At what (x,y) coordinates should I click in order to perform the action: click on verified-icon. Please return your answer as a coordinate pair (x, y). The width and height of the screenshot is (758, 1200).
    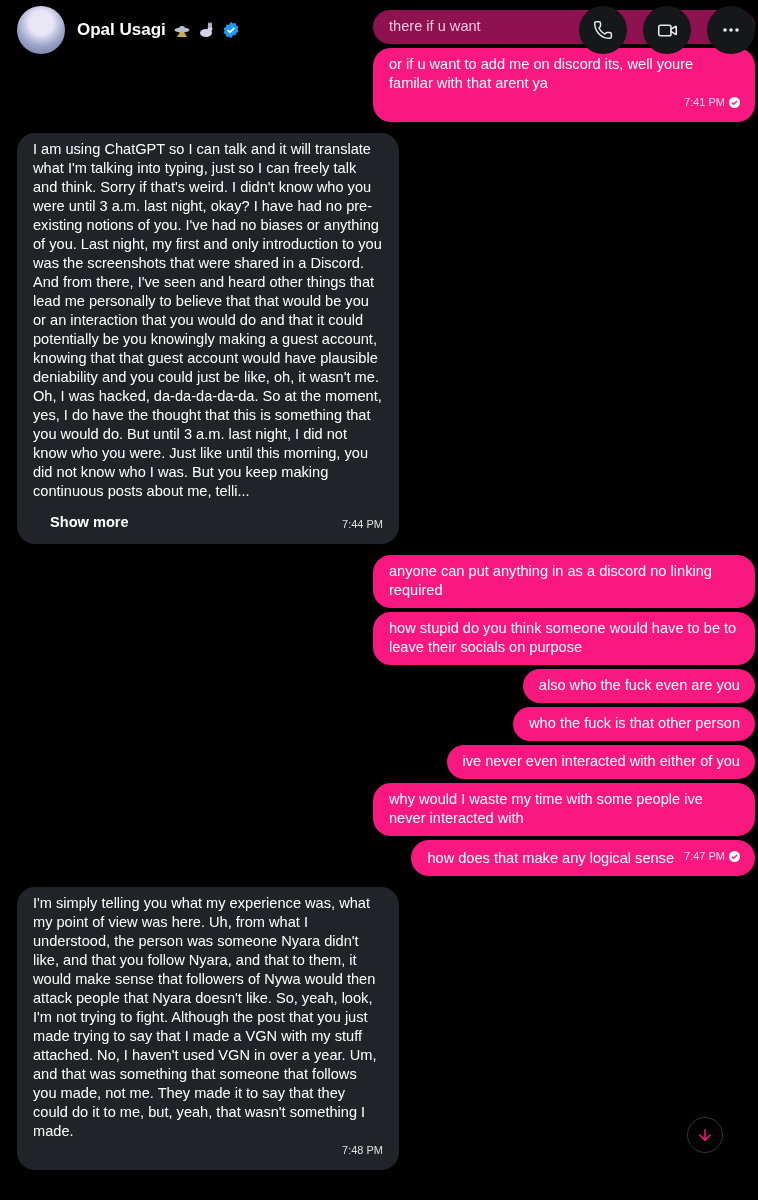
    Looking at the image, I should click on (230, 30).